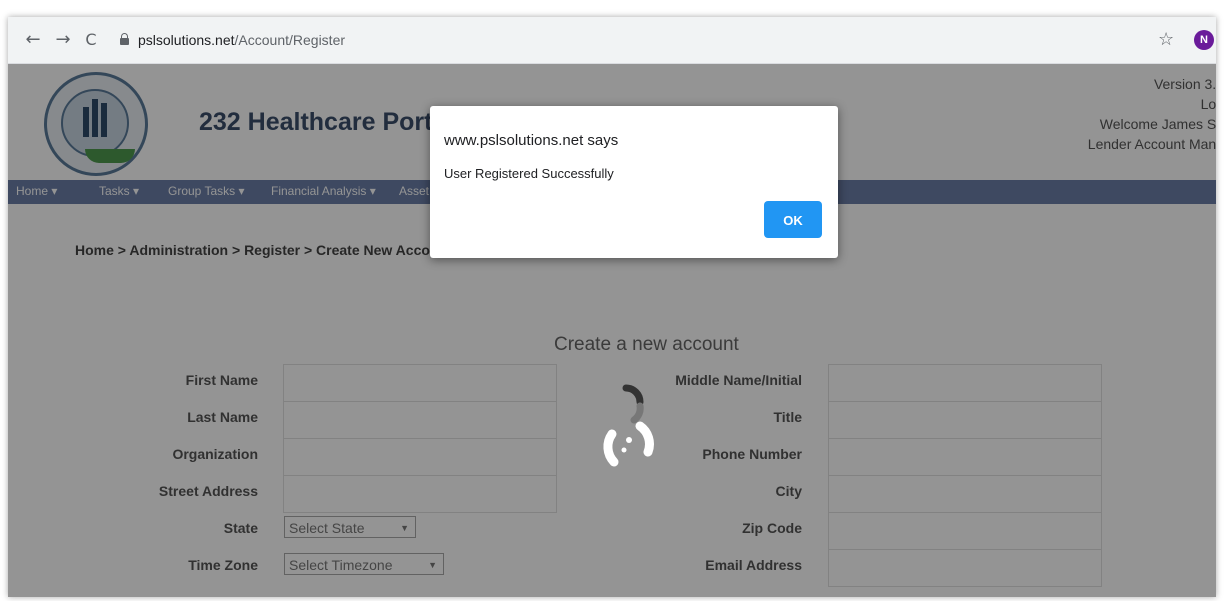 This screenshot has width=1224, height=601. I want to click on url-text: pslsolutions.net/Account/Register, so click(241, 40).